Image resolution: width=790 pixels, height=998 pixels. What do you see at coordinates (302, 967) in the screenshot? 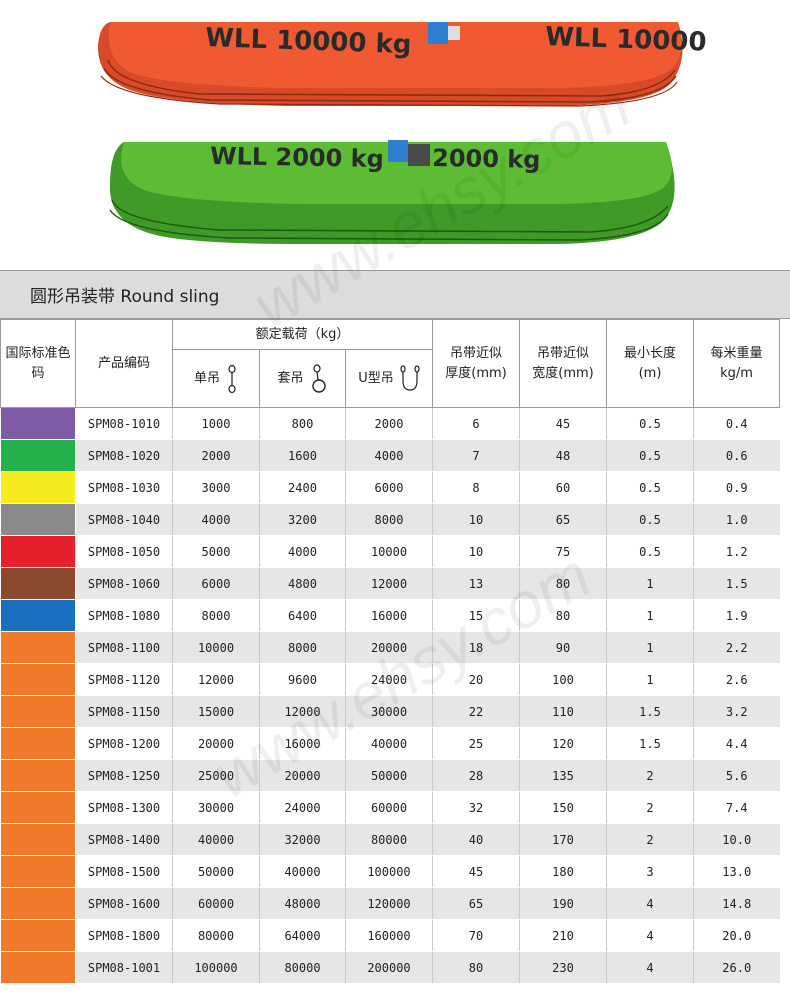
I see `choker-load-cell: 80000` at bounding box center [302, 967].